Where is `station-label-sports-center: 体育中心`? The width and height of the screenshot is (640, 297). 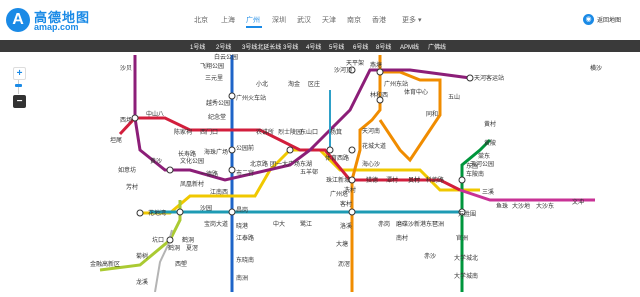
station-label-sports-center: 体育中心 is located at coordinates (416, 92).